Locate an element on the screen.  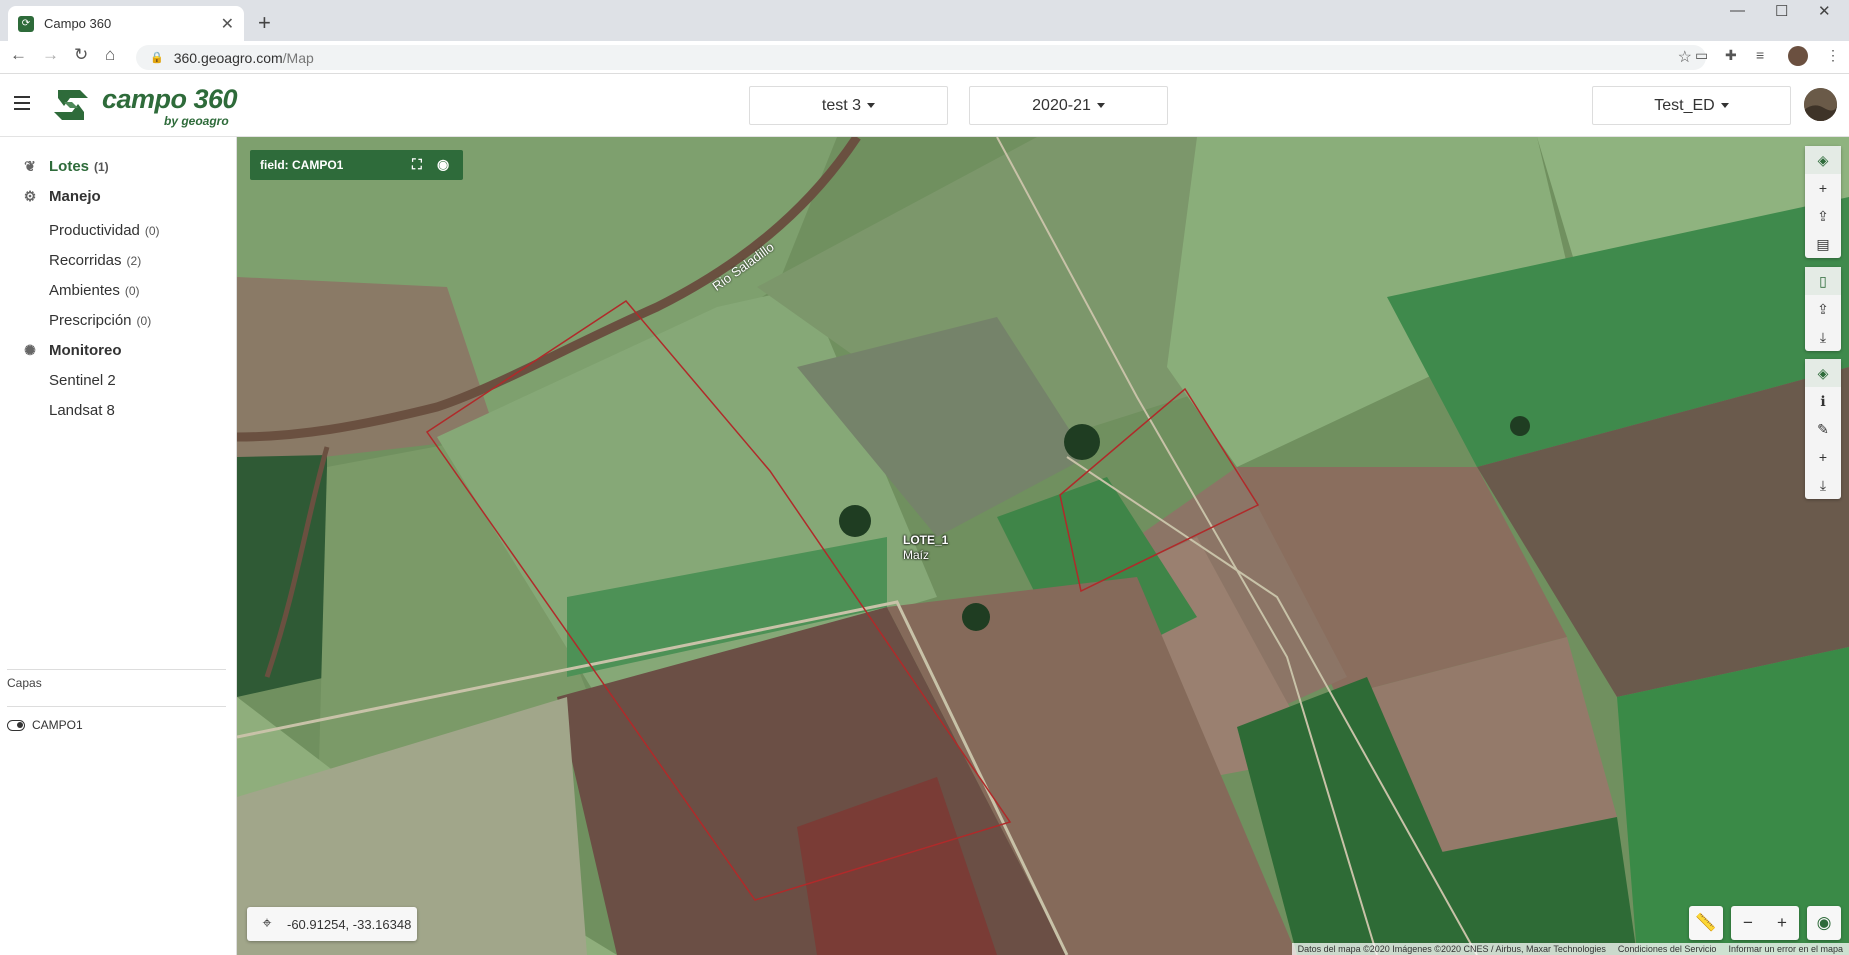
item-count: (2) is located at coordinates (134, 261).